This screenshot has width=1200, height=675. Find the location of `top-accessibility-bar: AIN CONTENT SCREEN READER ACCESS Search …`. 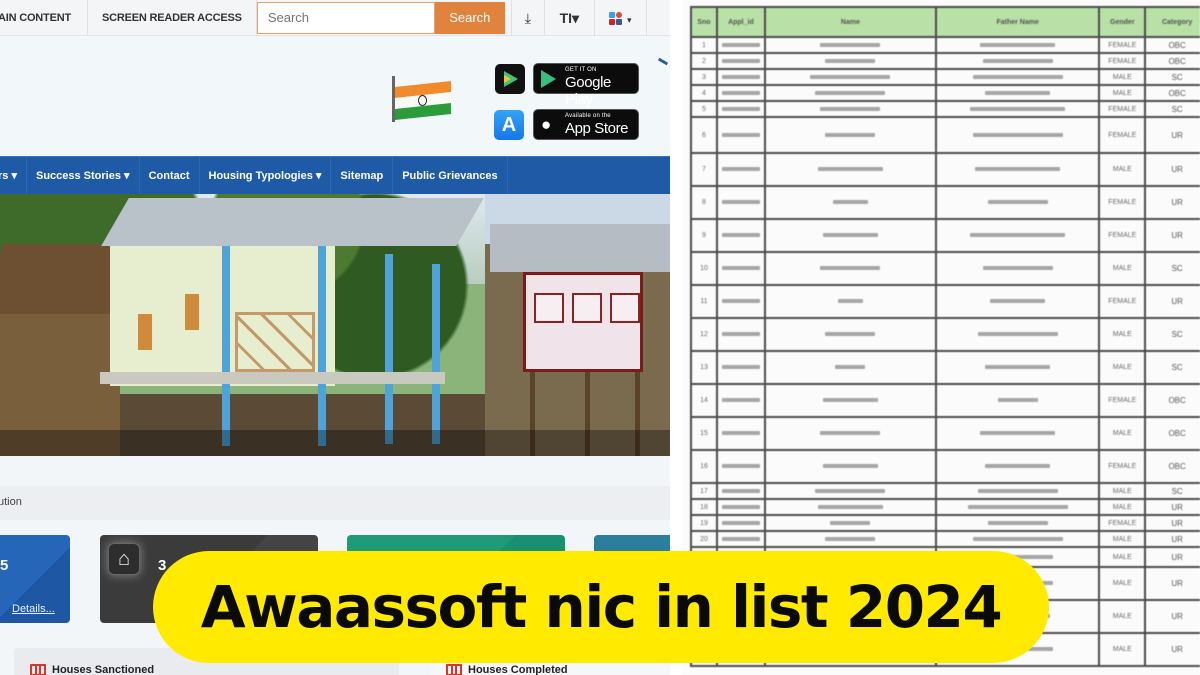

top-accessibility-bar: AIN CONTENT SCREEN READER ACCESS Search … is located at coordinates (335, 18).